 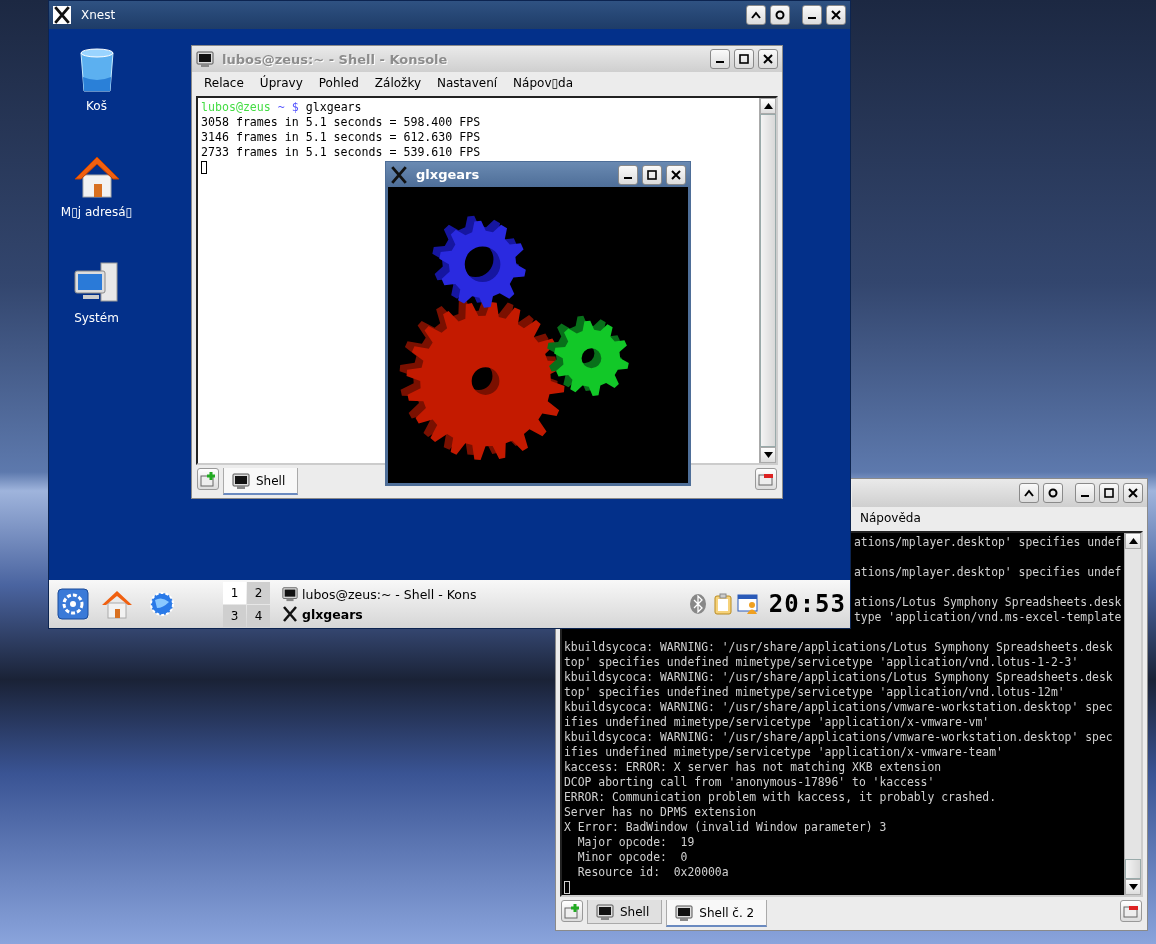 What do you see at coordinates (397, 83) in the screenshot?
I see `menu-item: Záložky` at bounding box center [397, 83].